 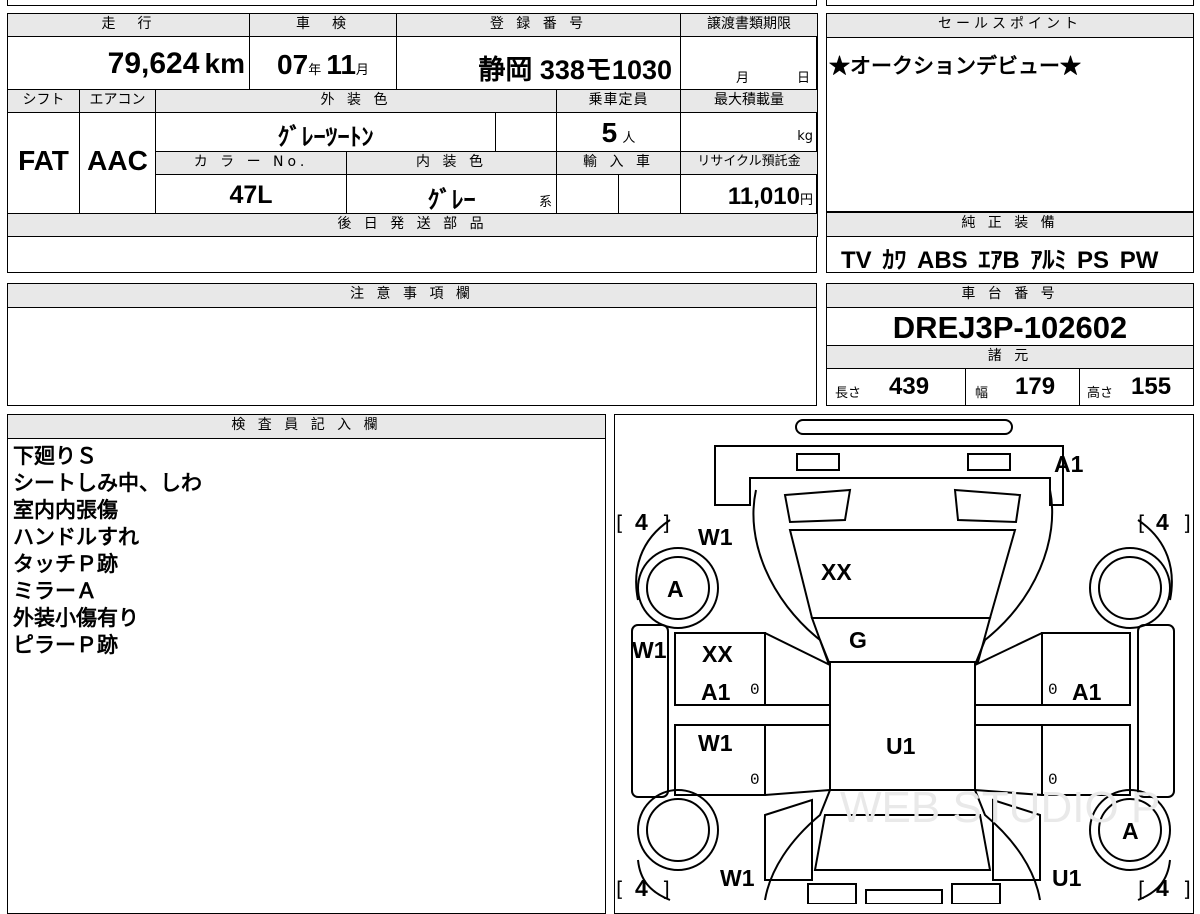 I want to click on wheel-front-left-inner, so click(x=678, y=830).